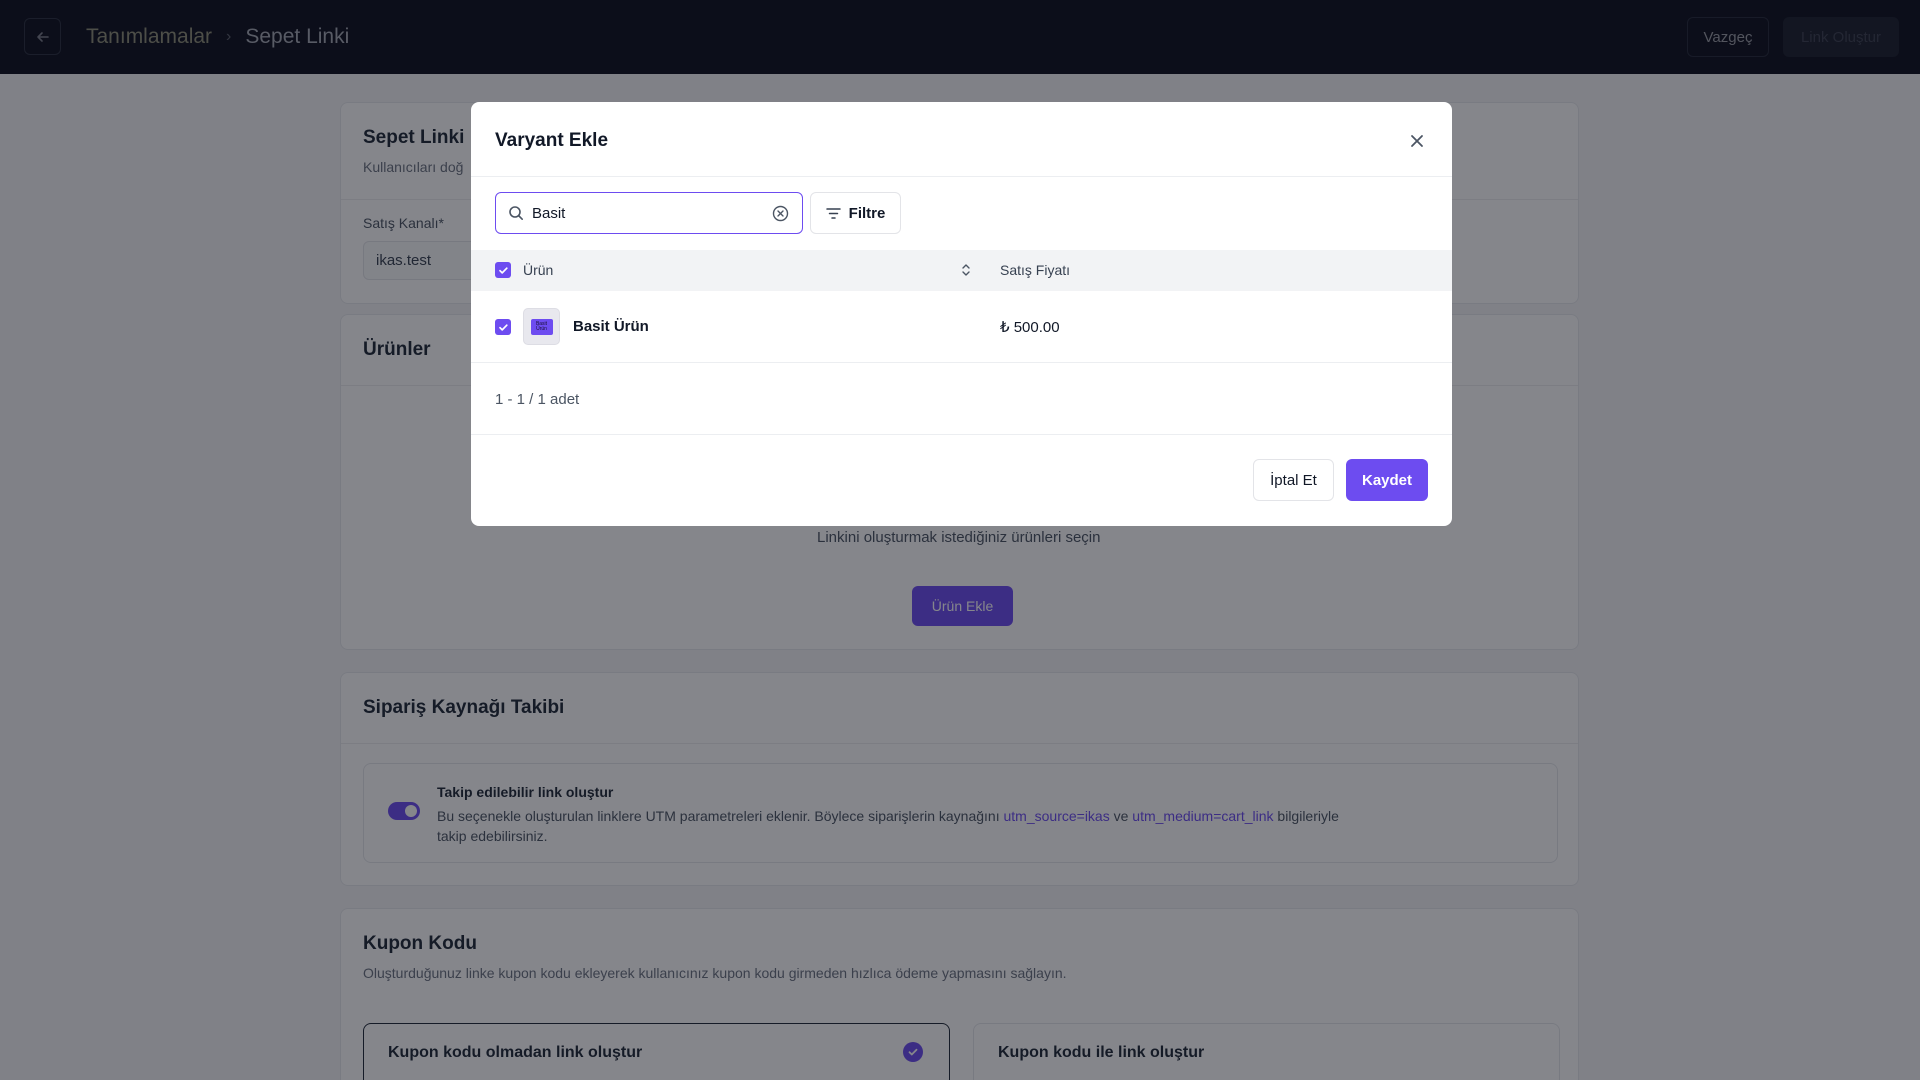 Image resolution: width=1920 pixels, height=1080 pixels. Describe the element at coordinates (537, 399) in the screenshot. I see `pagination-info: 1 - 1 / 1 adet` at that location.